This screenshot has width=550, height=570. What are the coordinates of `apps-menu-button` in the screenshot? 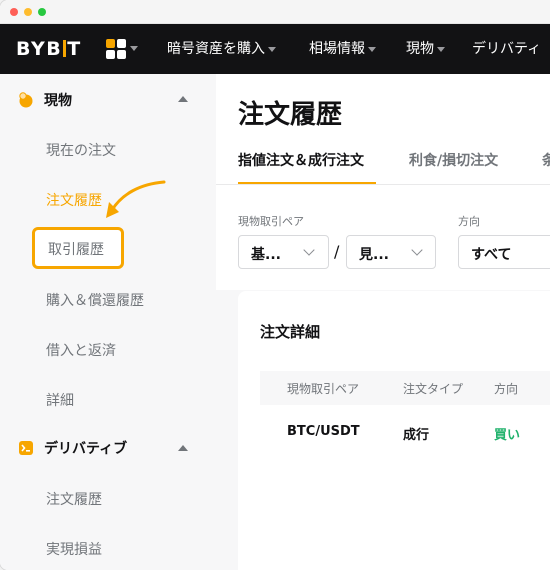 It's located at (124, 49).